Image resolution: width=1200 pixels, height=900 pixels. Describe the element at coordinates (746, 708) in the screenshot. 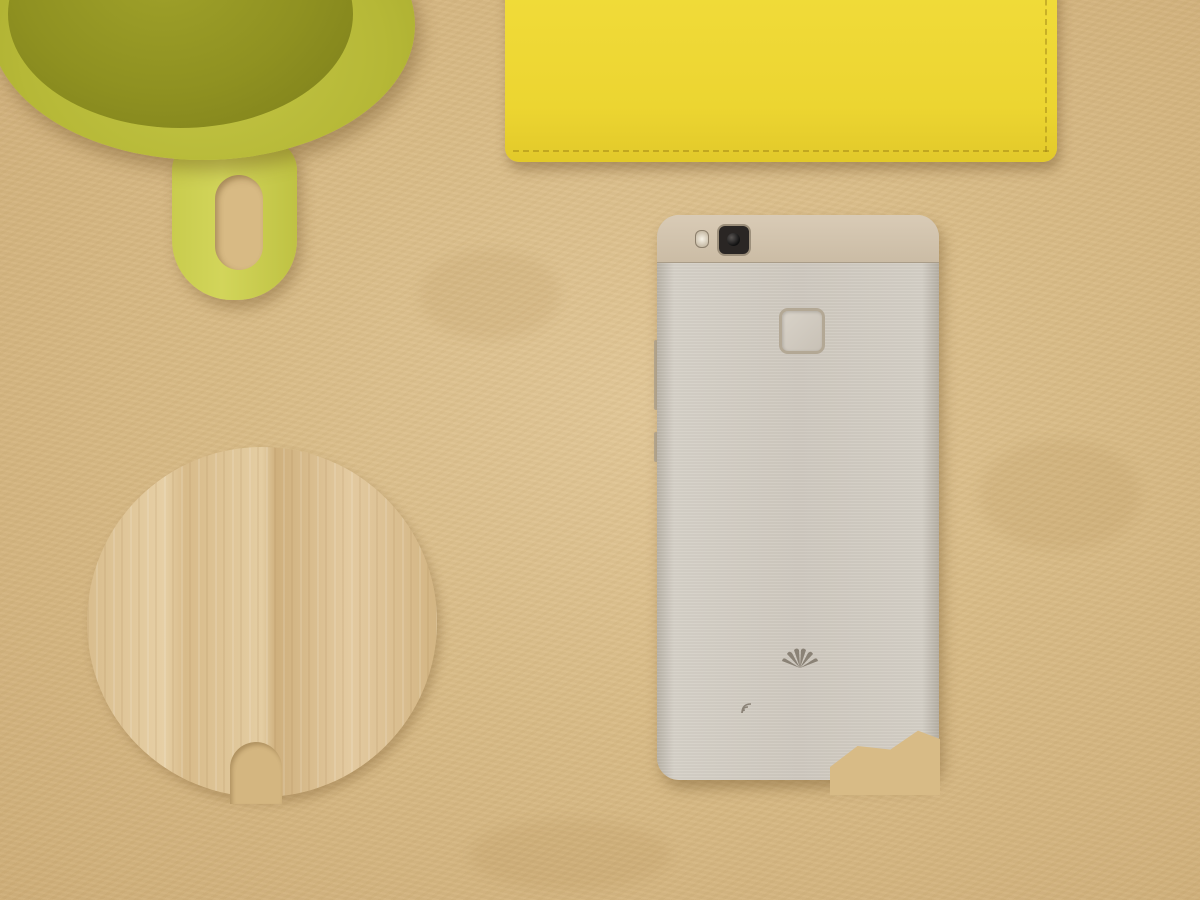

I see `nfc-icon` at that location.